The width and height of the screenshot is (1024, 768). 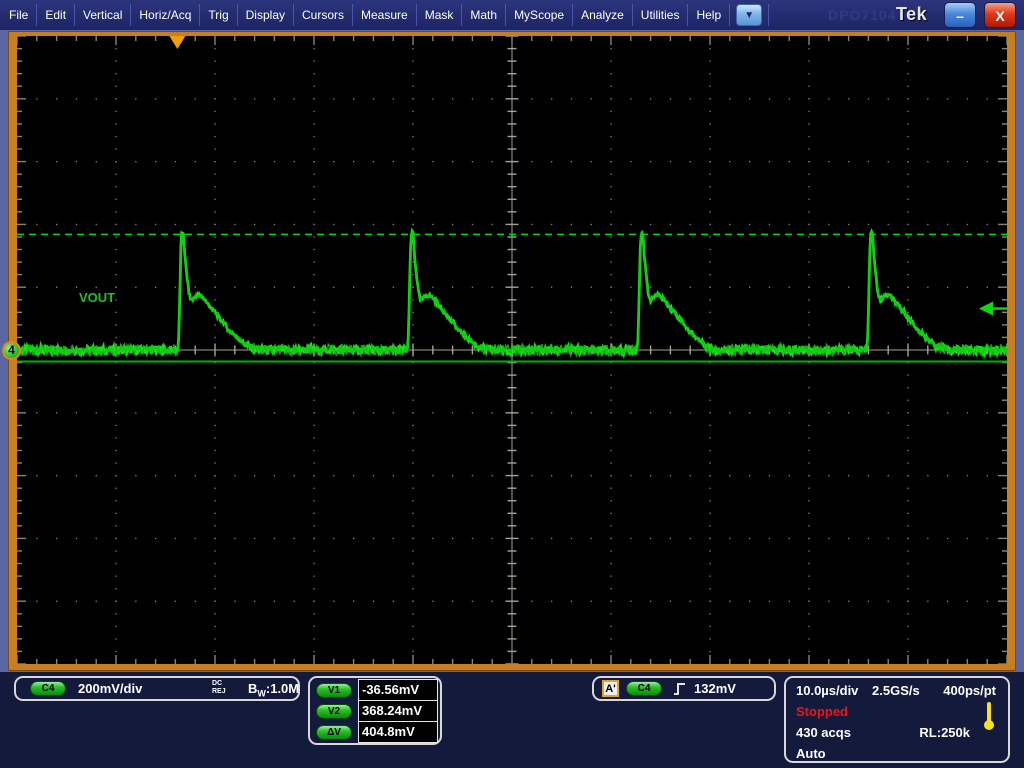 What do you see at coordinates (103, 15) in the screenshot?
I see `menu-vertical: Vertical` at bounding box center [103, 15].